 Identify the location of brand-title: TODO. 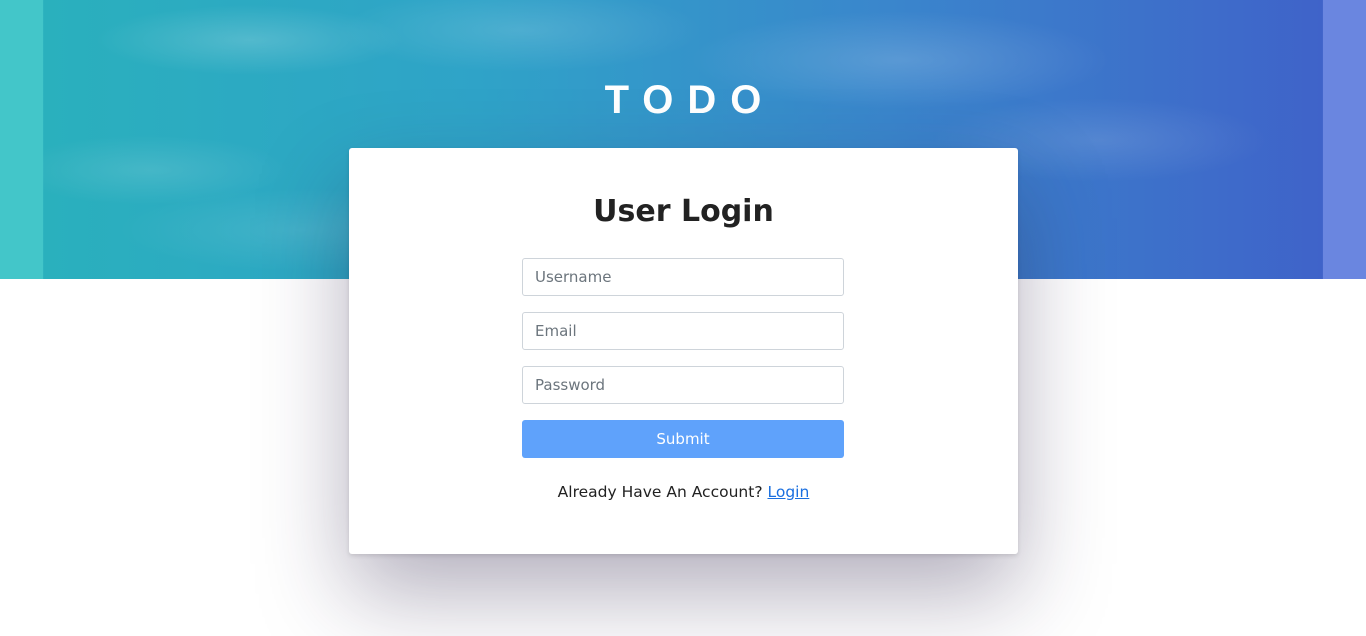
(690, 100).